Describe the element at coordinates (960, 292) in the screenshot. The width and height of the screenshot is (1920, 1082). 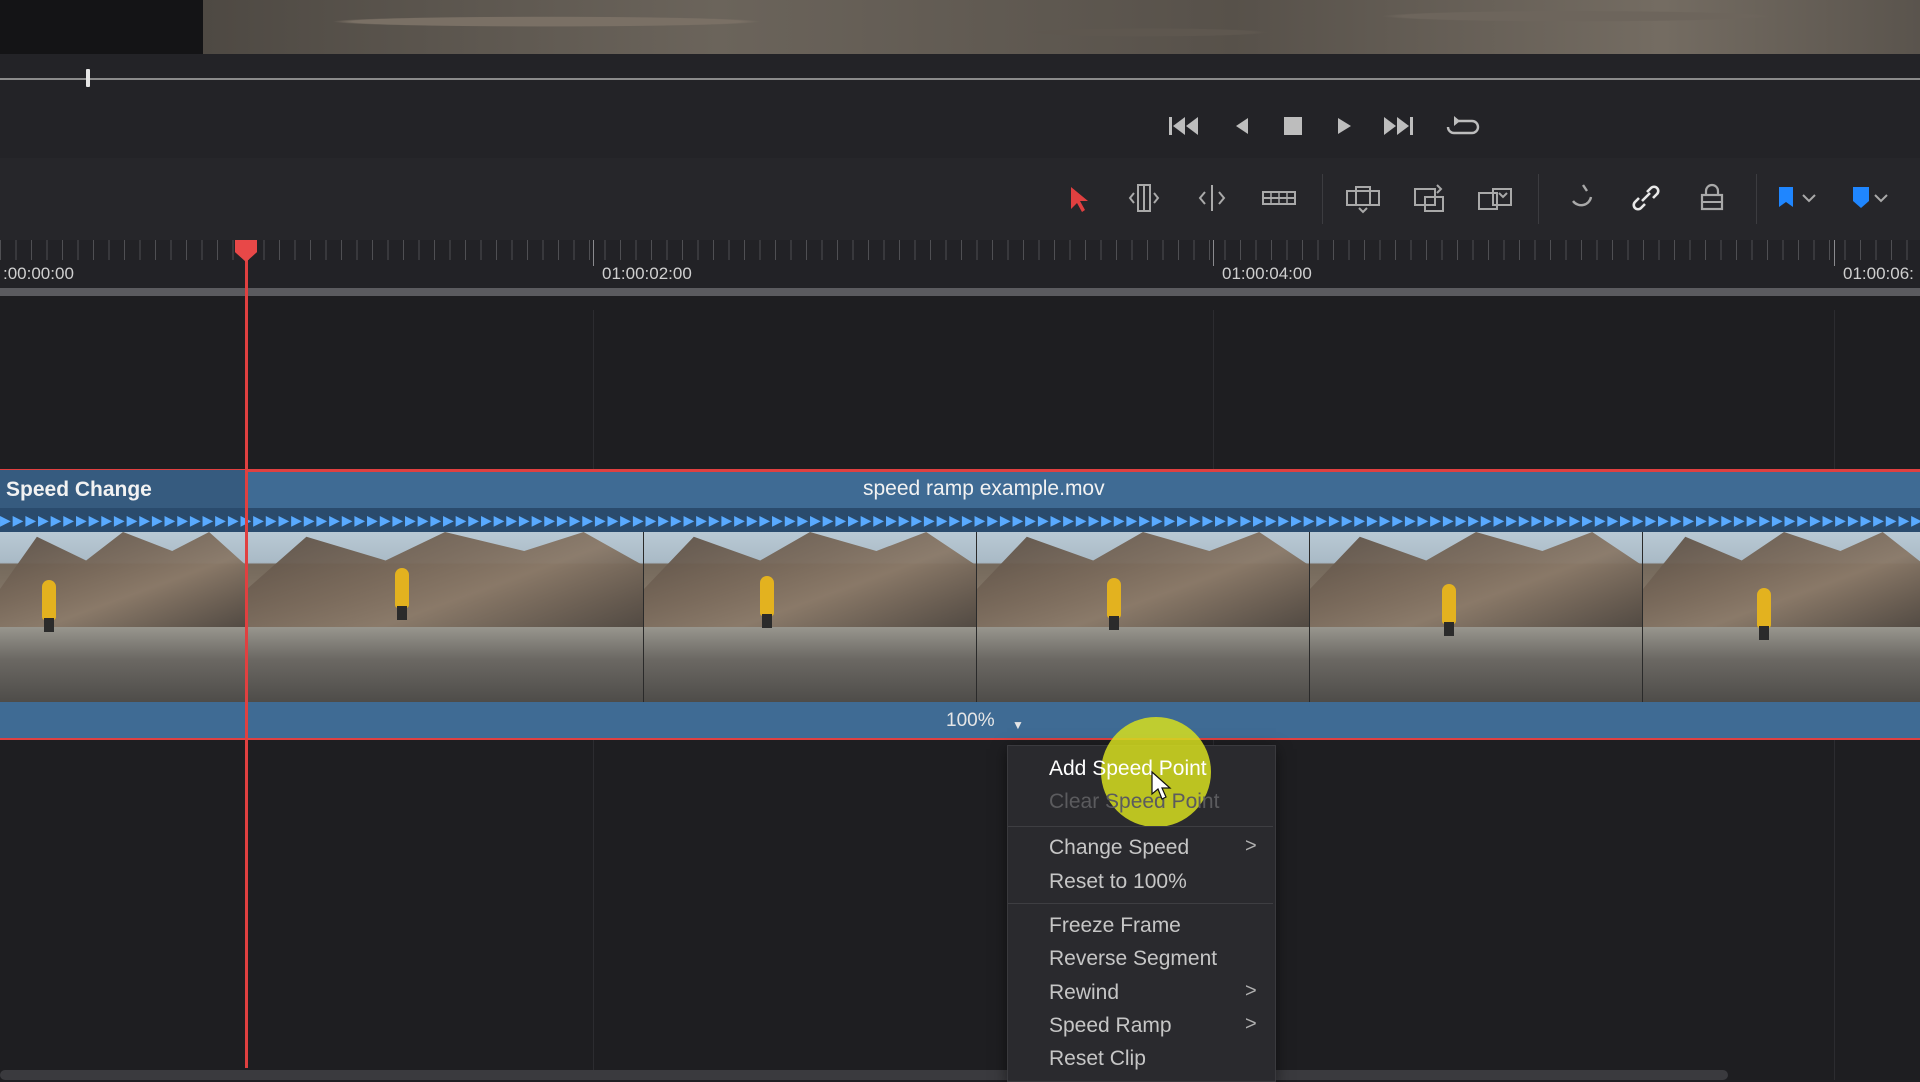
I see `timeline-zoom-bar` at that location.